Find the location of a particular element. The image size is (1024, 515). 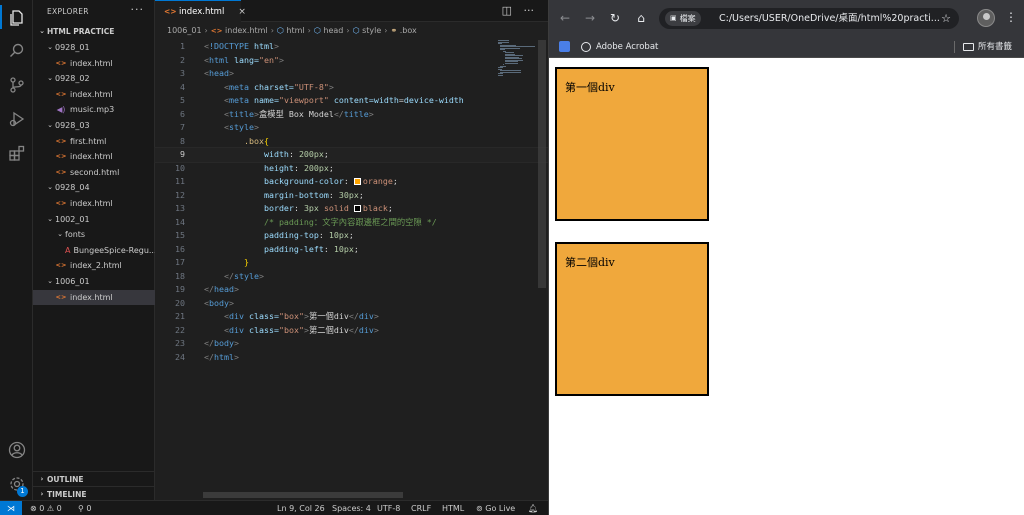

account-icon is located at coordinates (16, 449).